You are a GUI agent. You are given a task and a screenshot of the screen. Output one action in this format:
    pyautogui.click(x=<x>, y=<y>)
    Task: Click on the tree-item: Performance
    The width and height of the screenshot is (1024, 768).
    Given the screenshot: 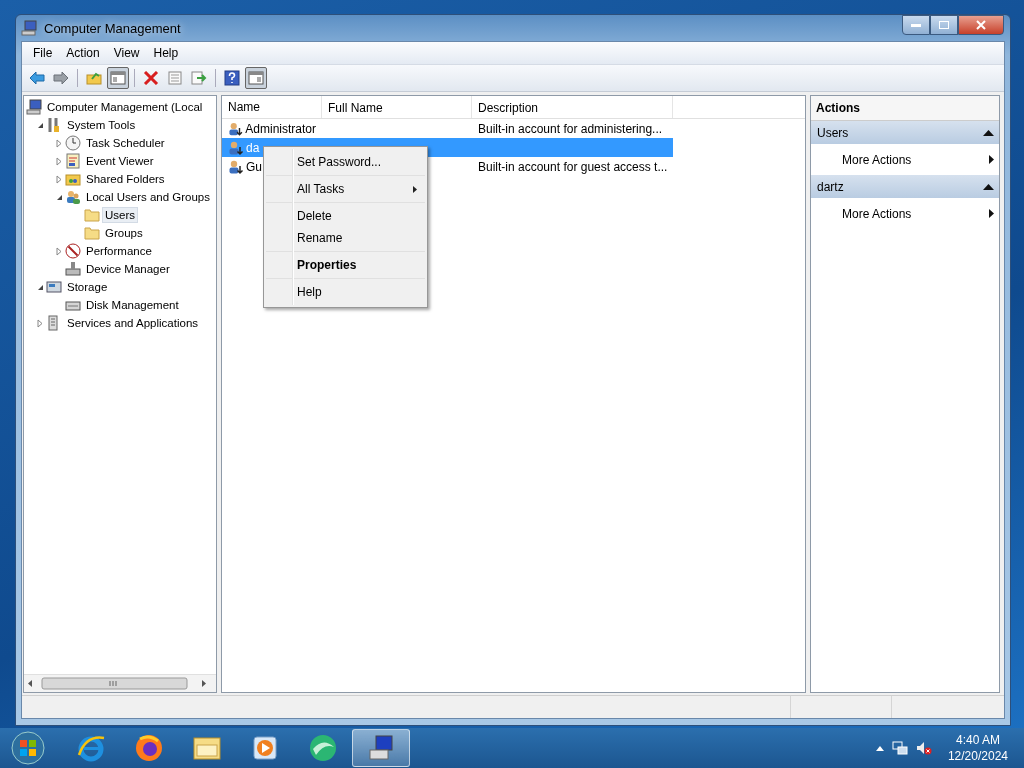 What is the action you would take?
    pyautogui.click(x=119, y=251)
    